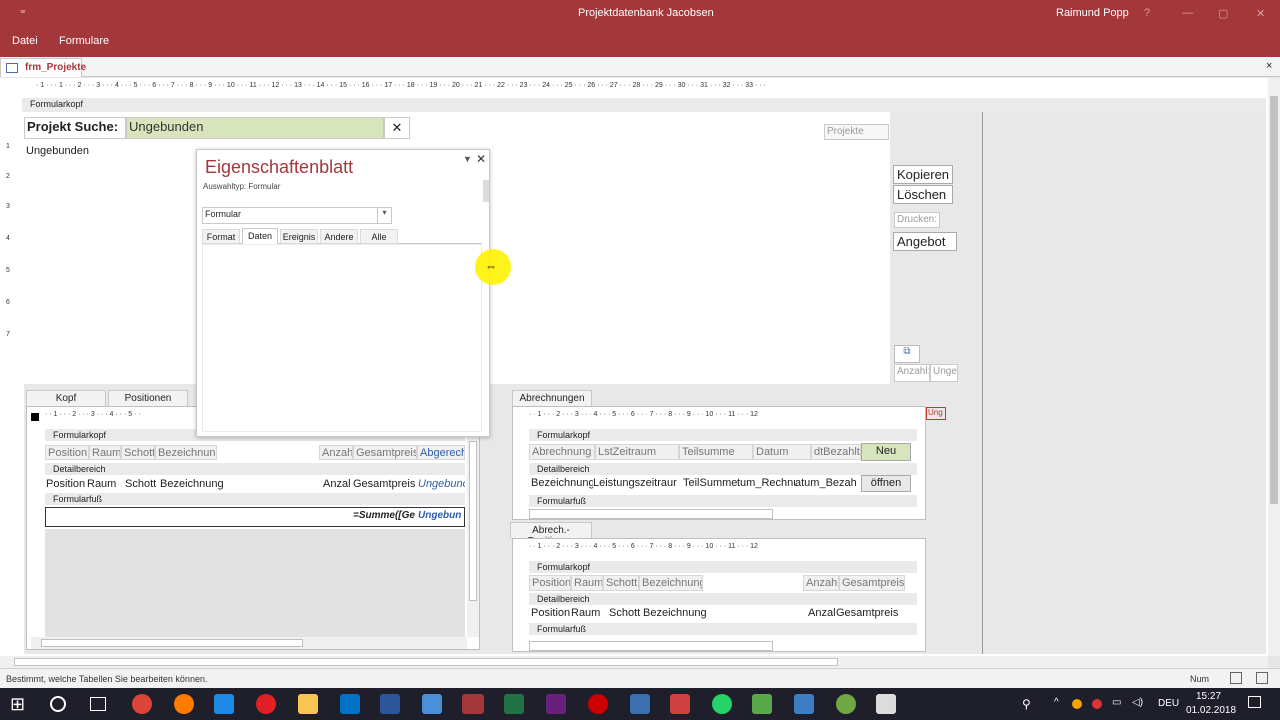 Image resolution: width=1280 pixels, height=720 pixels. What do you see at coordinates (84, 41) in the screenshot?
I see `menu-formulare: Formulare` at bounding box center [84, 41].